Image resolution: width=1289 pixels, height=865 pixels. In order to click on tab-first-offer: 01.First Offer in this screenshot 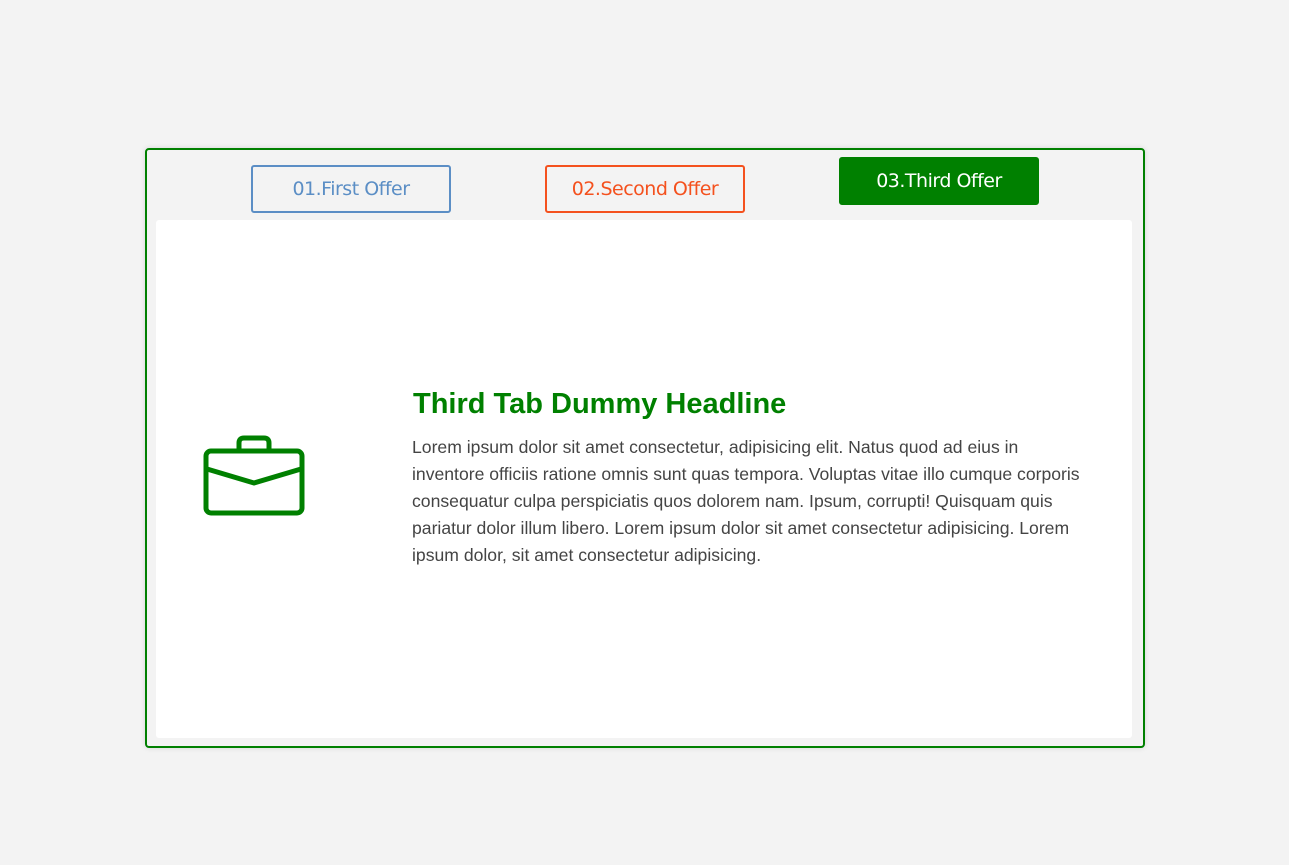, I will do `click(351, 189)`.